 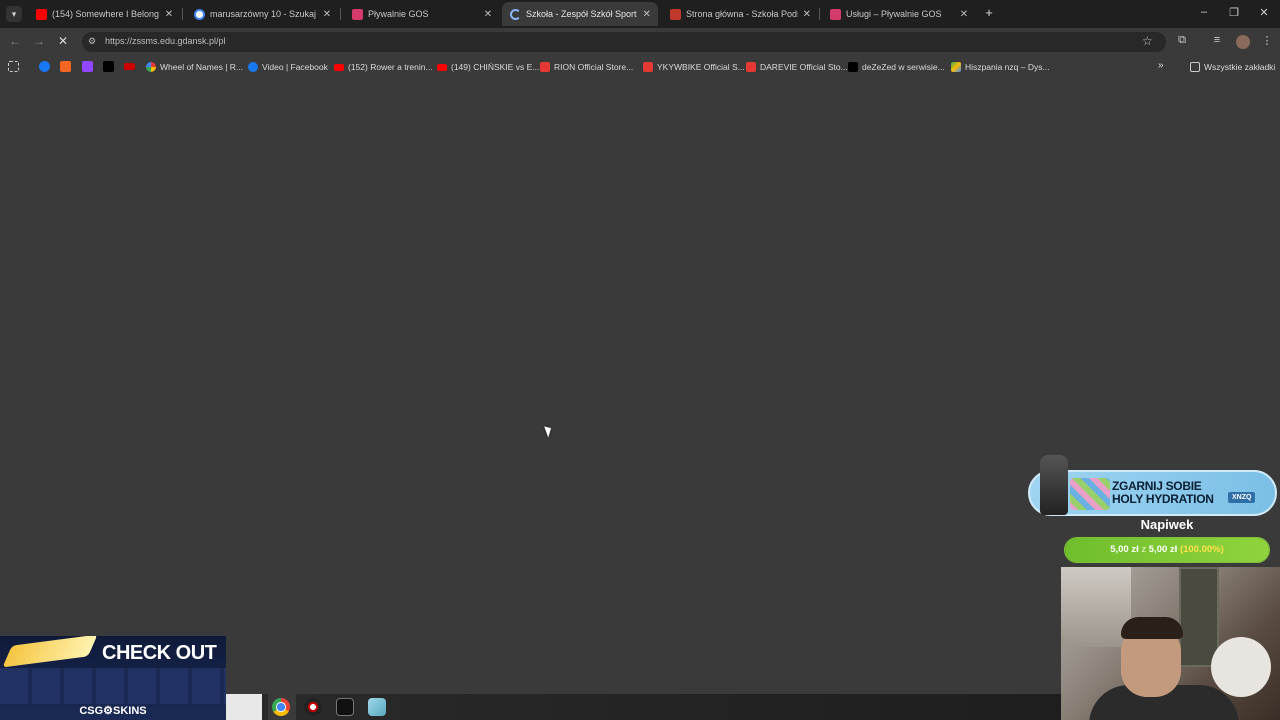 I want to click on google-icon, so click(x=199, y=14).